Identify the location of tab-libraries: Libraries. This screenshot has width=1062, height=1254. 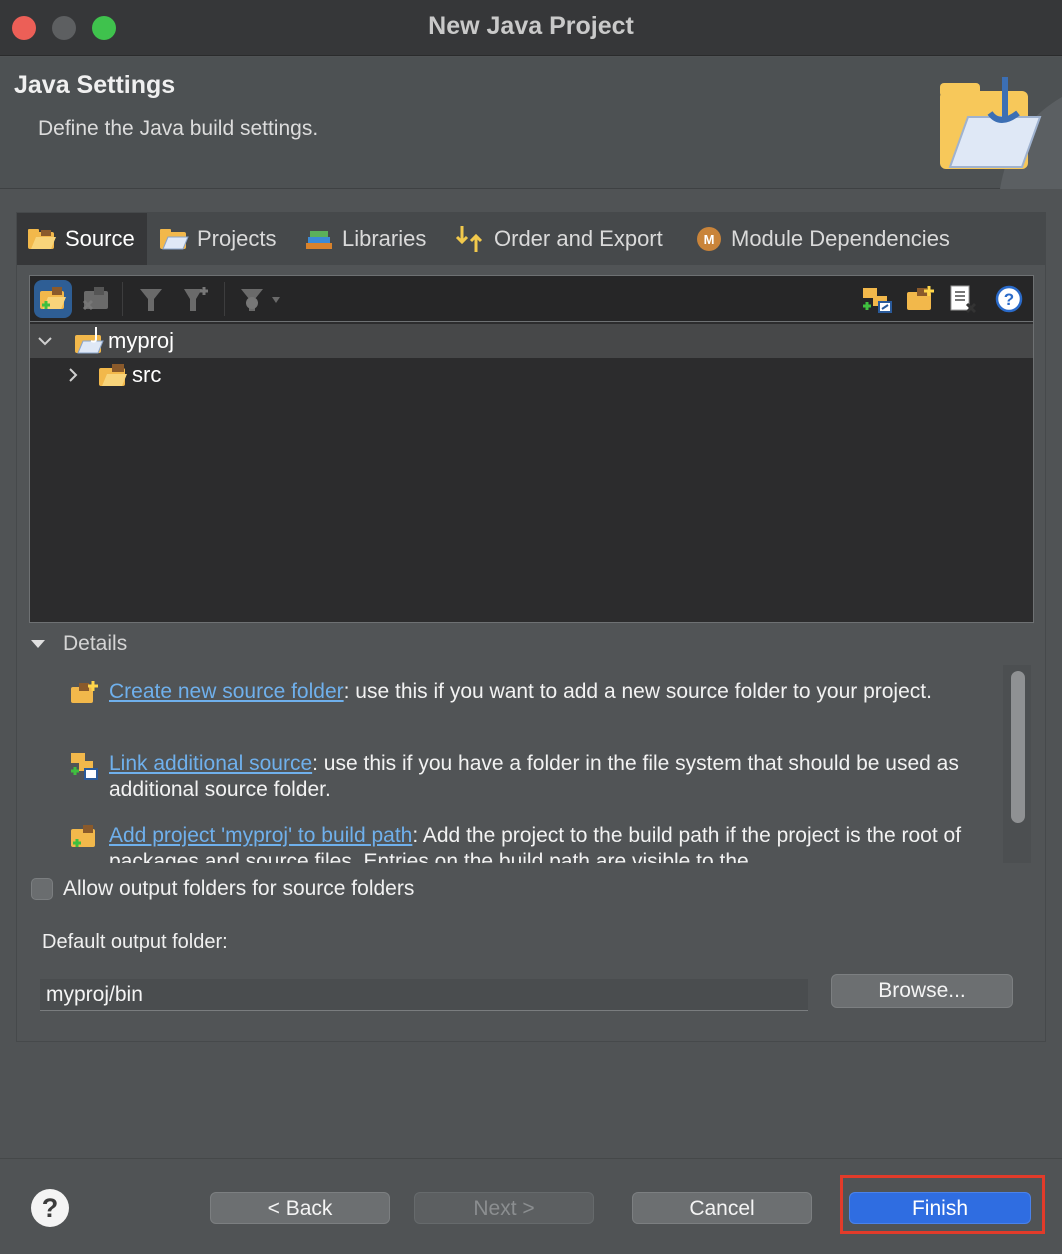
(365, 239).